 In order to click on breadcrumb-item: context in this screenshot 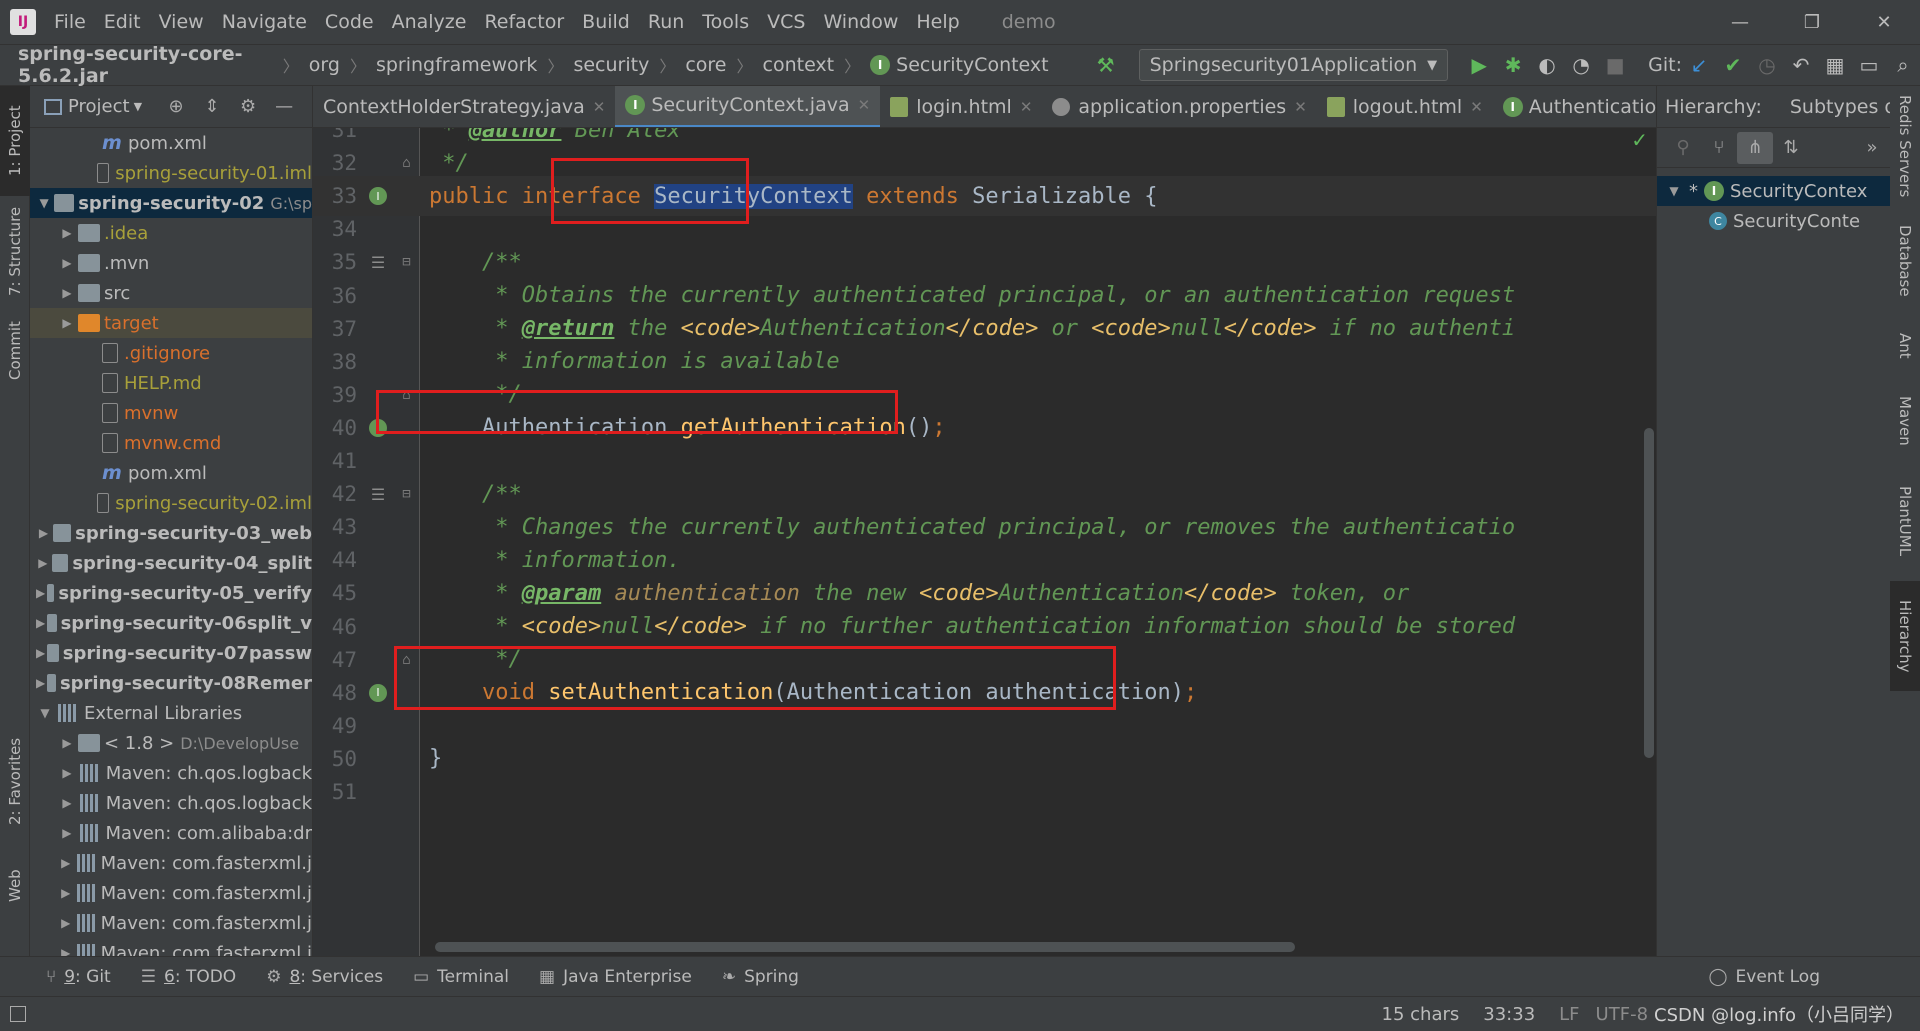, I will do `click(799, 65)`.